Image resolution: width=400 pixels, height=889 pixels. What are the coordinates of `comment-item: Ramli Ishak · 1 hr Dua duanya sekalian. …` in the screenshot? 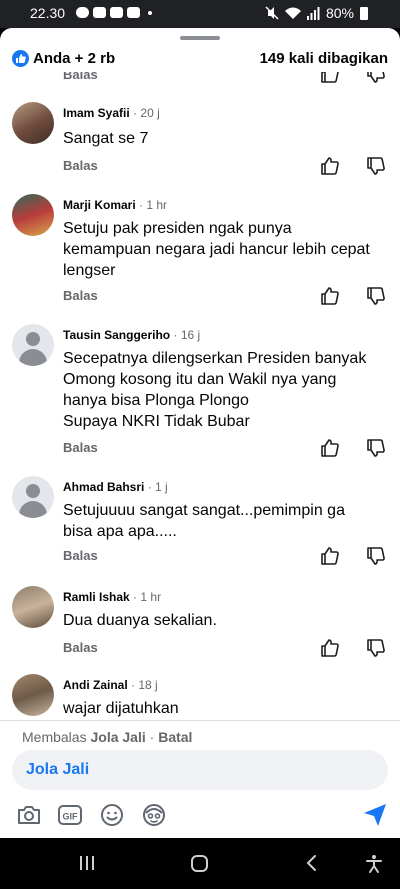 It's located at (200, 626).